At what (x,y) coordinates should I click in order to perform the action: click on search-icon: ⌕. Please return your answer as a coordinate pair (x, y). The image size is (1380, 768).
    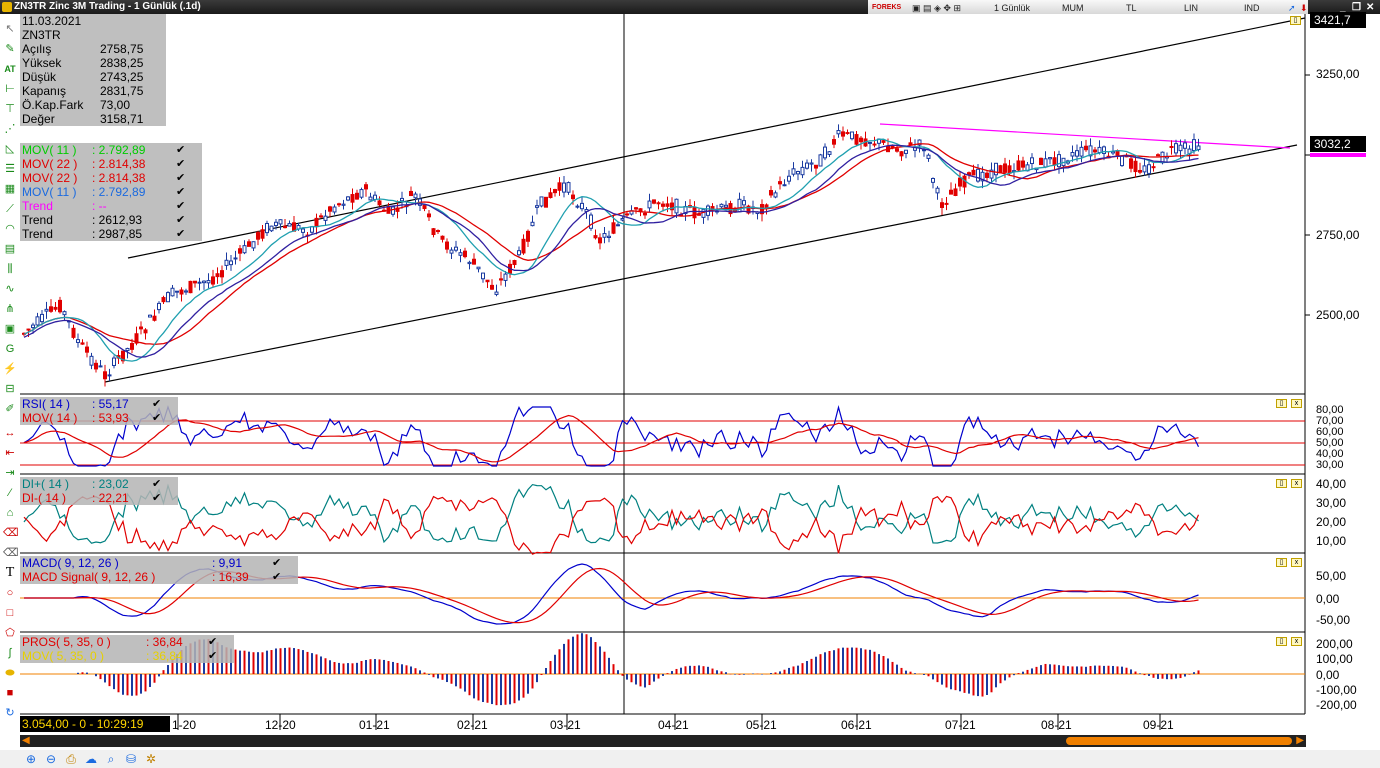
    Looking at the image, I should click on (111, 759).